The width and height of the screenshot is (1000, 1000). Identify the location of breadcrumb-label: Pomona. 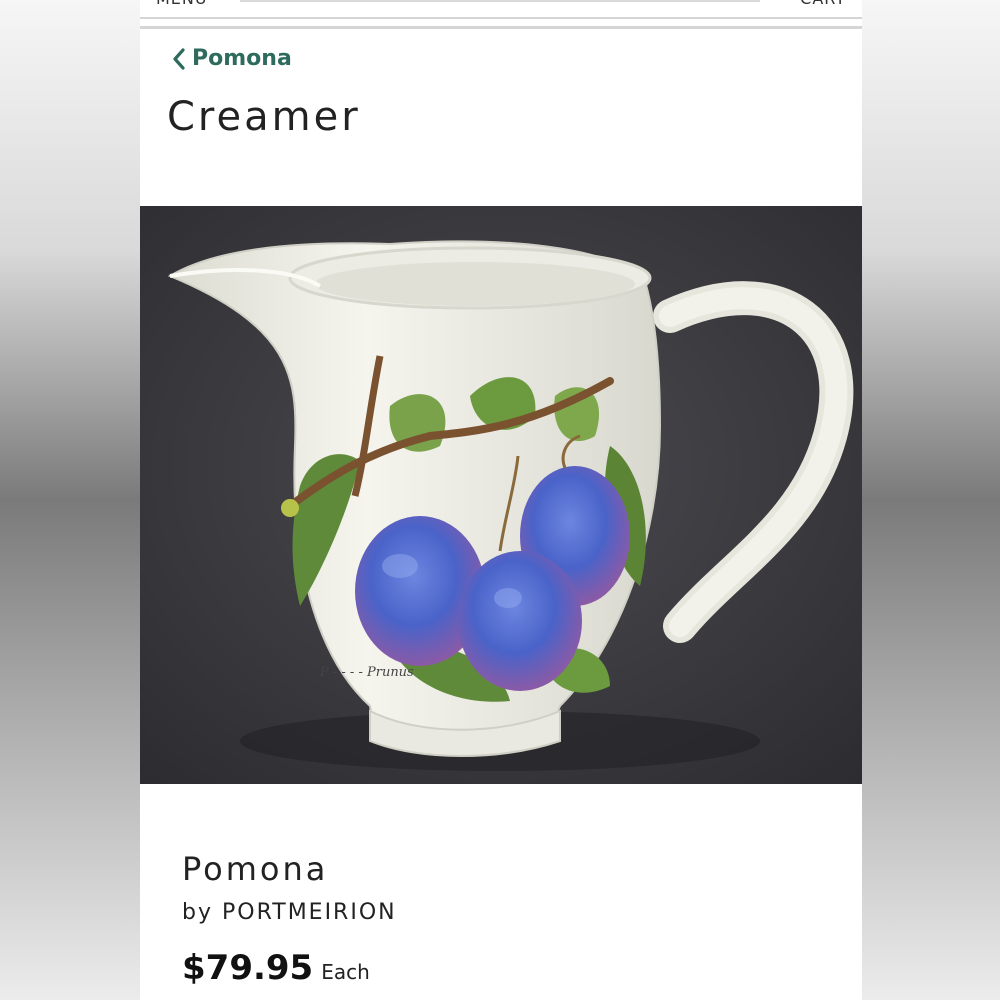
(242, 58).